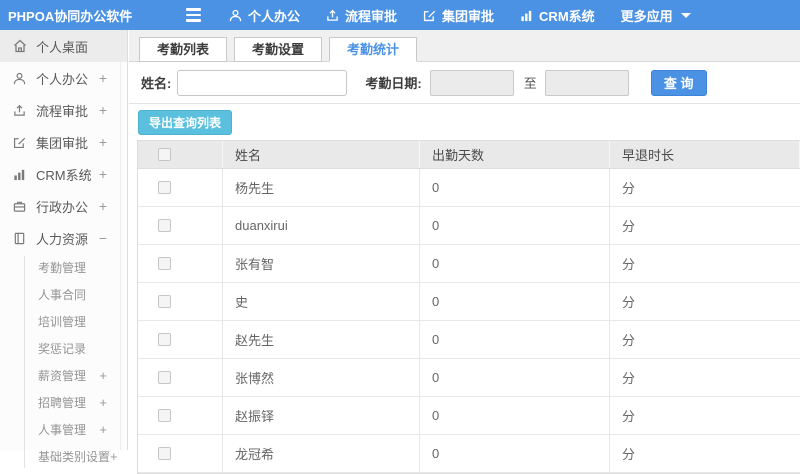 The width and height of the screenshot is (800, 474). I want to click on sidebar-subitem-label: 培训管理, so click(62, 322).